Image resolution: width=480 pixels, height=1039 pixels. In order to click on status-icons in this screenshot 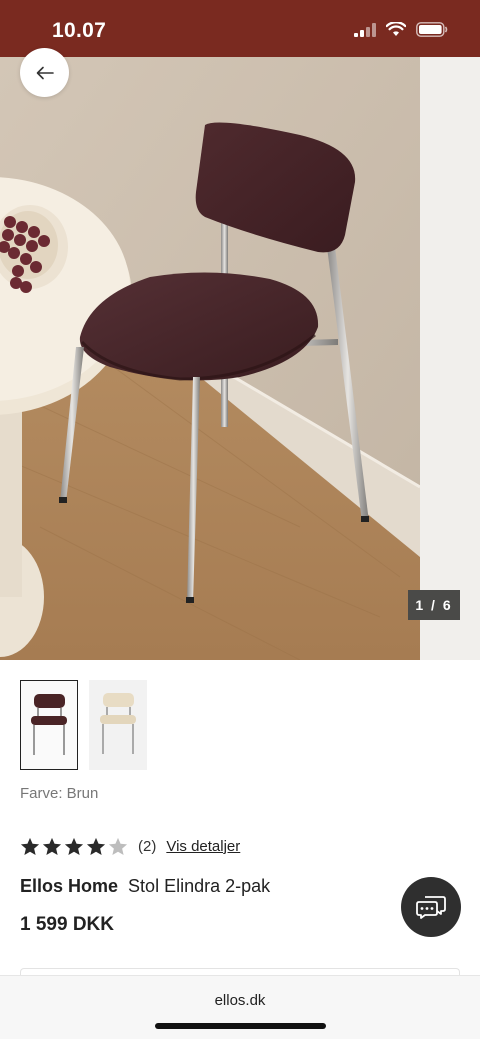, I will do `click(401, 29)`.